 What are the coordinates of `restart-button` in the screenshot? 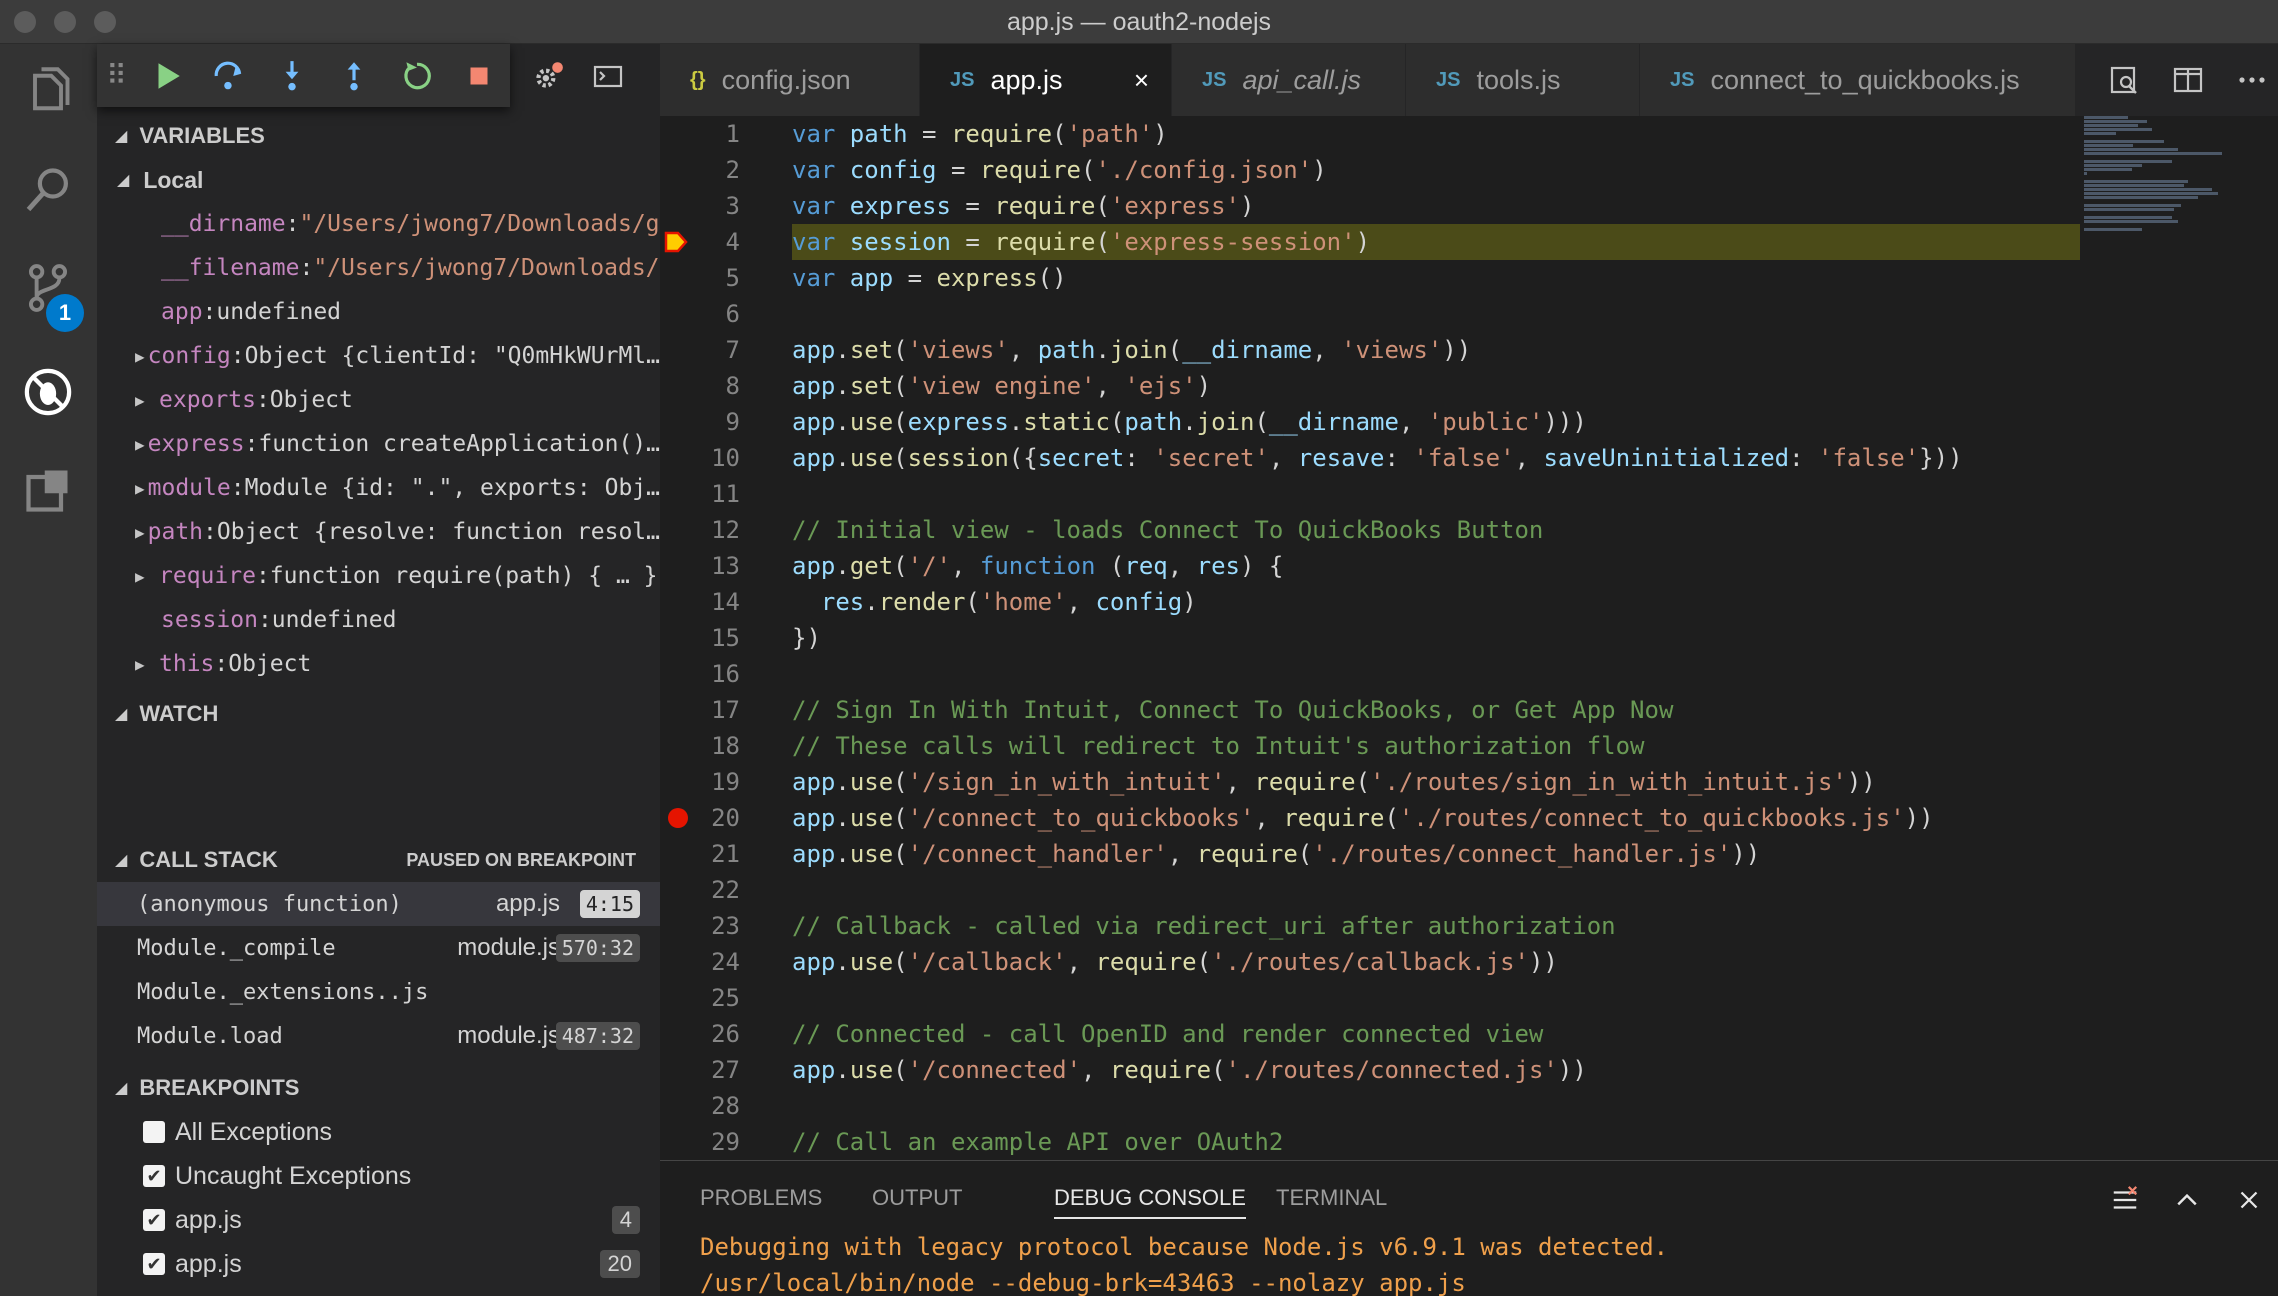 It's located at (416, 75).